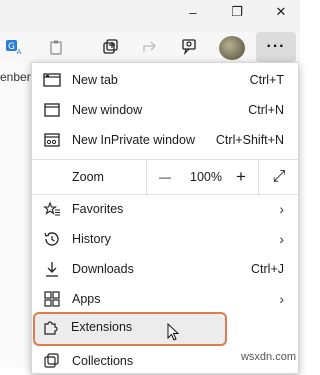 The image size is (320, 375). What do you see at coordinates (173, 332) in the screenshot?
I see `mouse-cursor-icon` at bounding box center [173, 332].